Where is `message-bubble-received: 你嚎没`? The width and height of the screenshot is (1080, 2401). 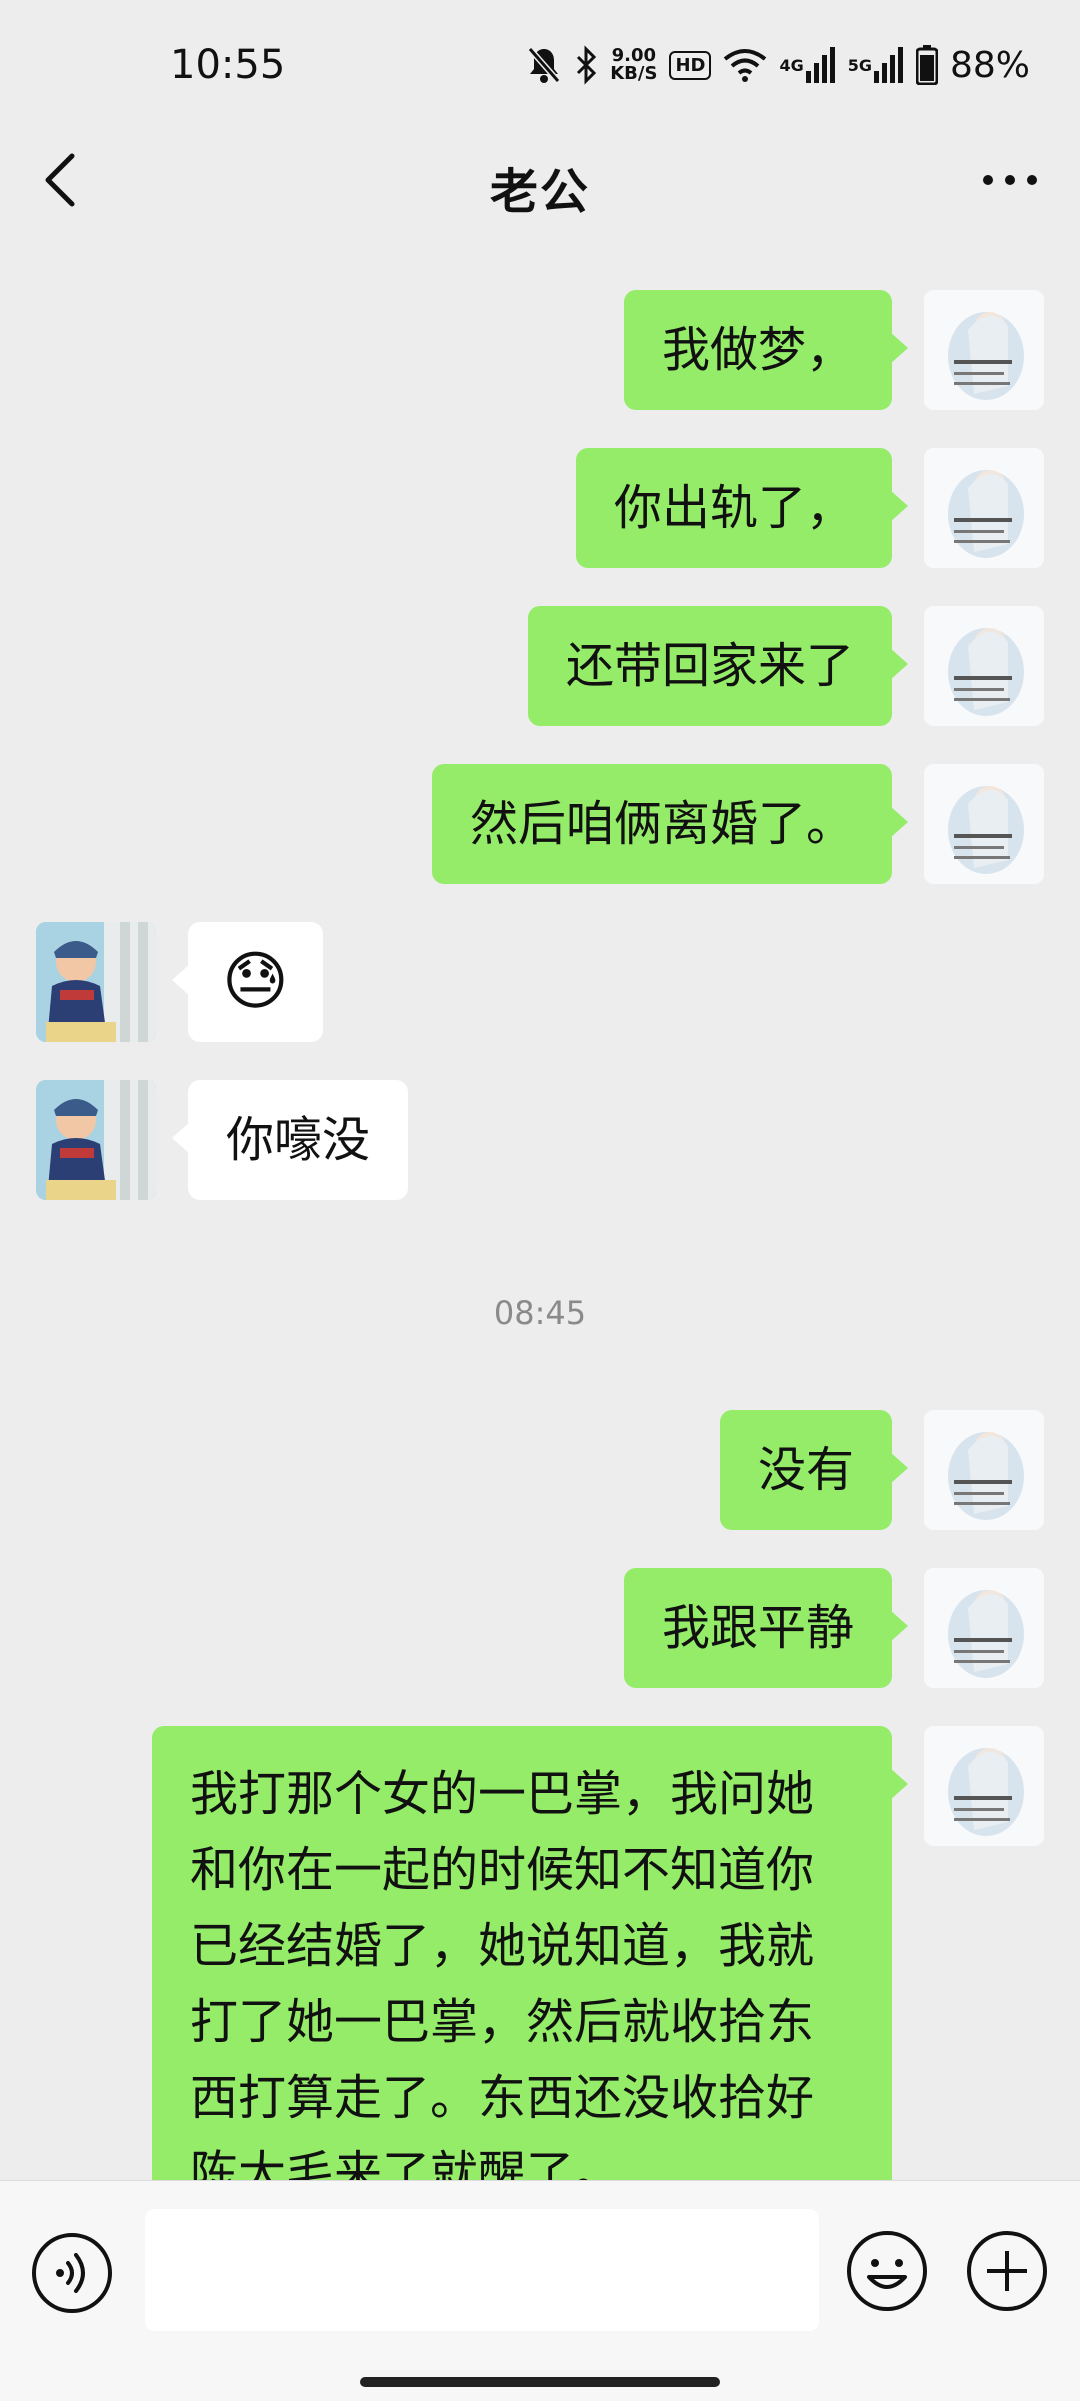
message-bubble-received: 你嚎没 is located at coordinates (290, 1140).